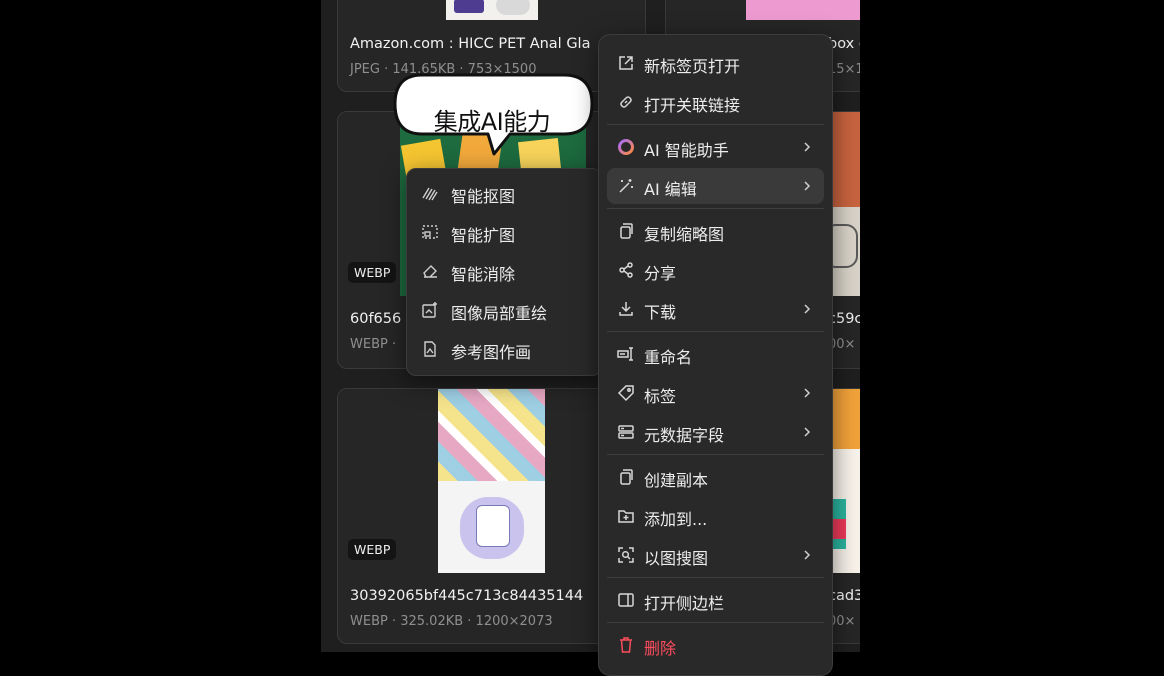  What do you see at coordinates (376, 319) in the screenshot?
I see `card-title: 60f656` at bounding box center [376, 319].